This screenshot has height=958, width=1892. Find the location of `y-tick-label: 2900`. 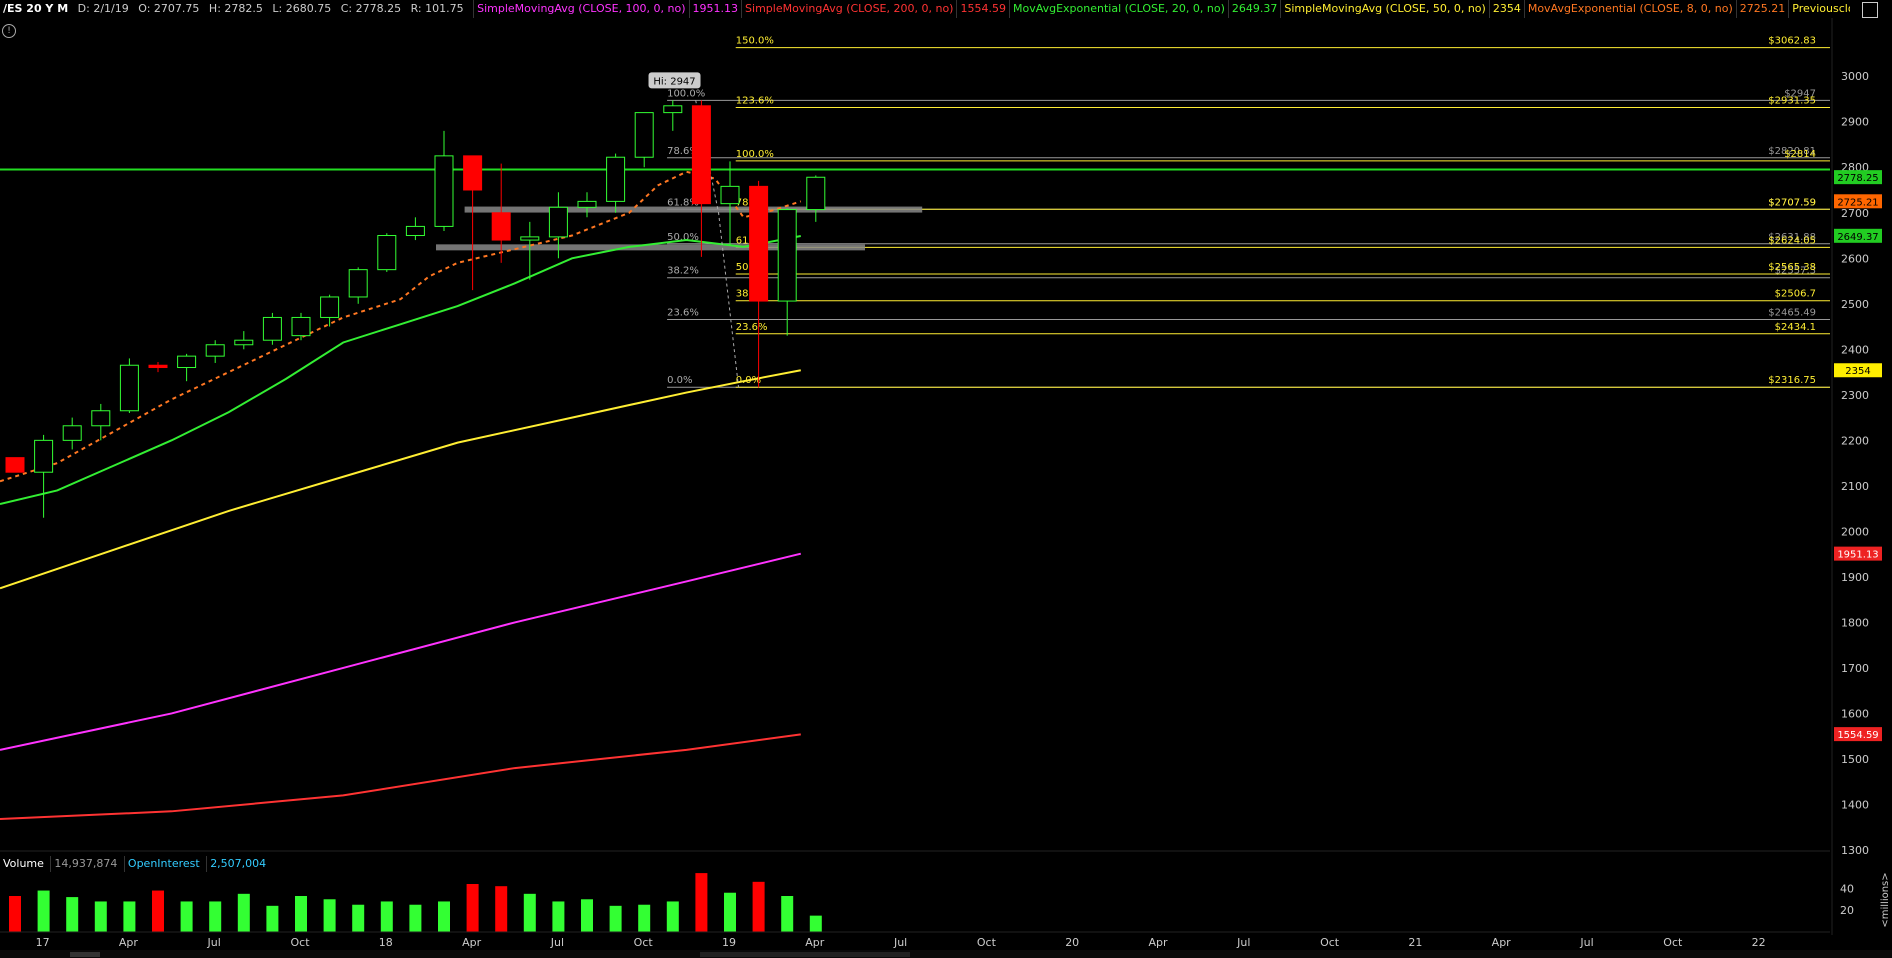

y-tick-label: 2900 is located at coordinates (1855, 122).